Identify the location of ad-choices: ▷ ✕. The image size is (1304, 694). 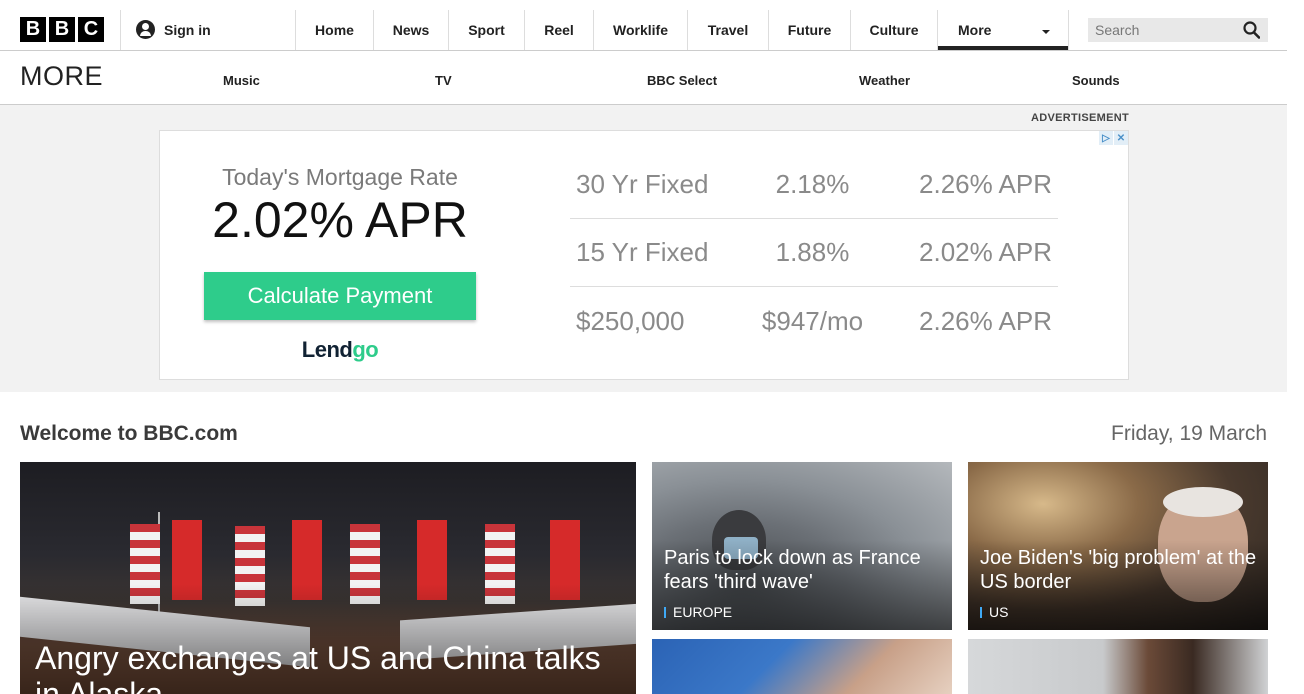
(1113, 138).